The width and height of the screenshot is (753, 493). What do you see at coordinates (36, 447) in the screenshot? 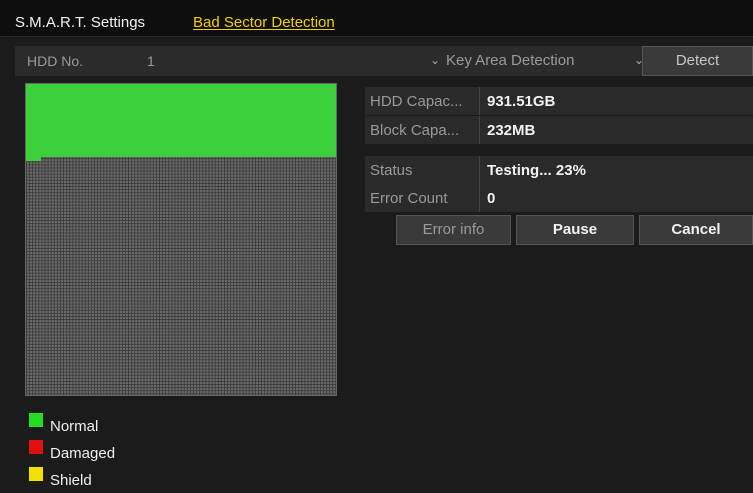
I see `legend-swatch-damaged` at bounding box center [36, 447].